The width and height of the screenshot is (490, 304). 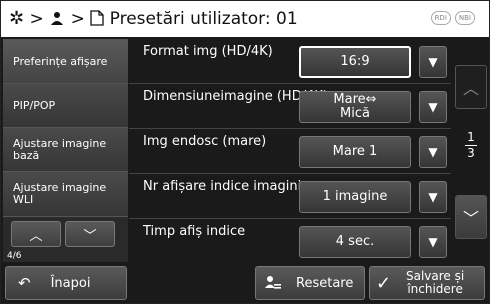 I want to click on scroll-controls: ︿ 1 3 ﹀, so click(x=471, y=152).